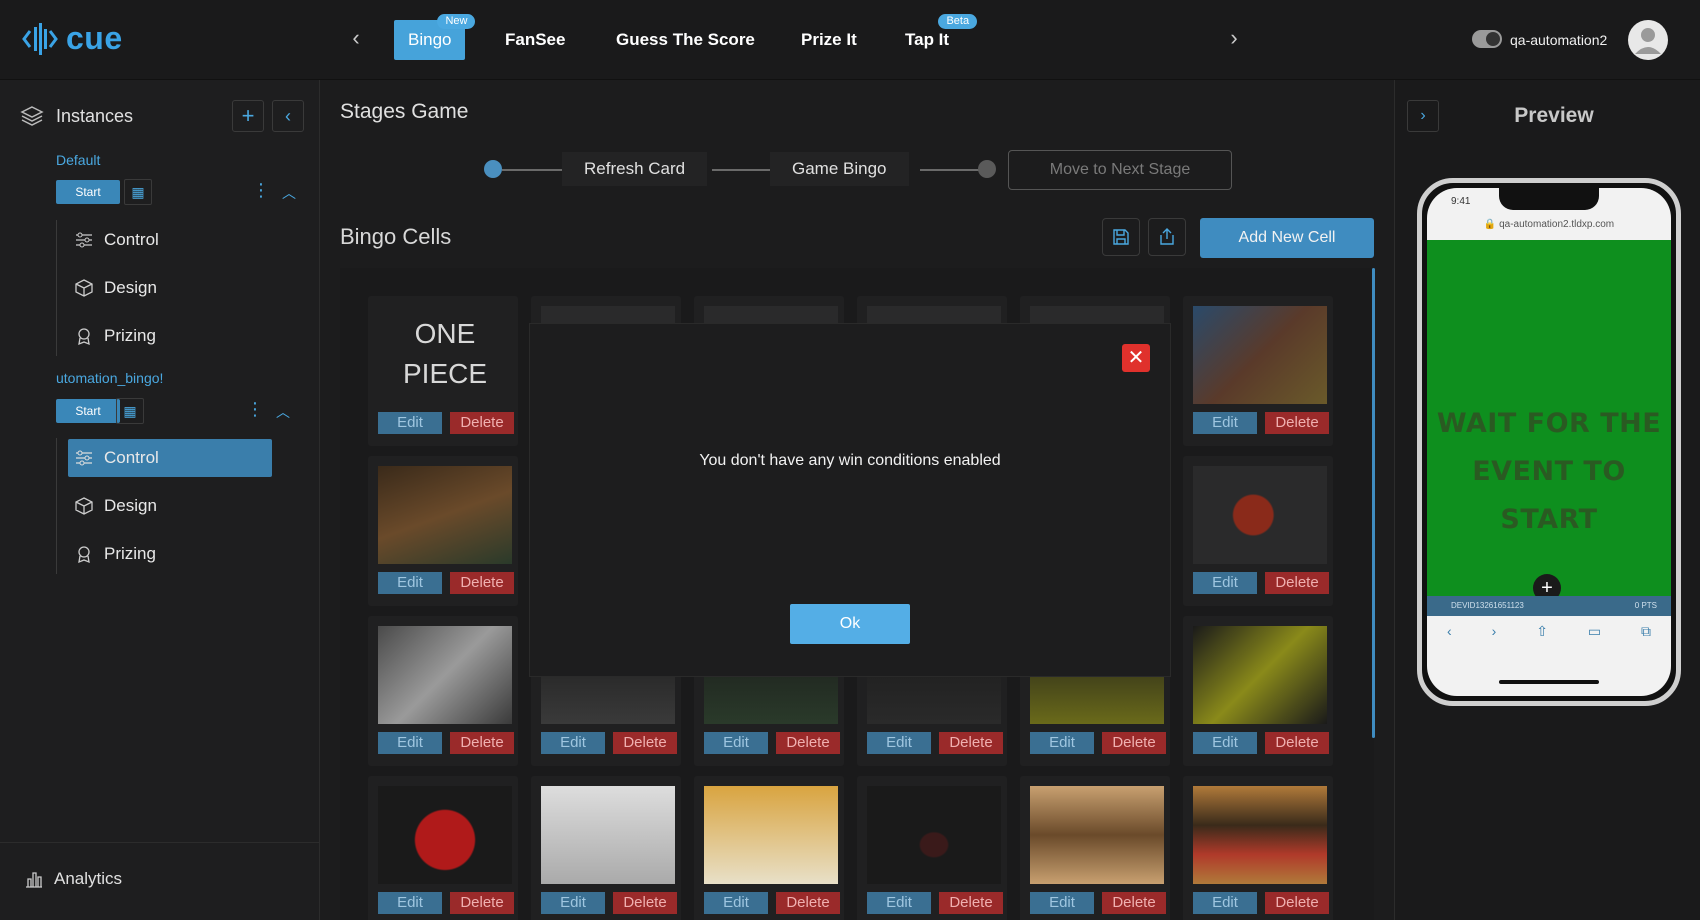 The image size is (1700, 920). What do you see at coordinates (88, 878) in the screenshot?
I see `analytics-label: Analytics` at bounding box center [88, 878].